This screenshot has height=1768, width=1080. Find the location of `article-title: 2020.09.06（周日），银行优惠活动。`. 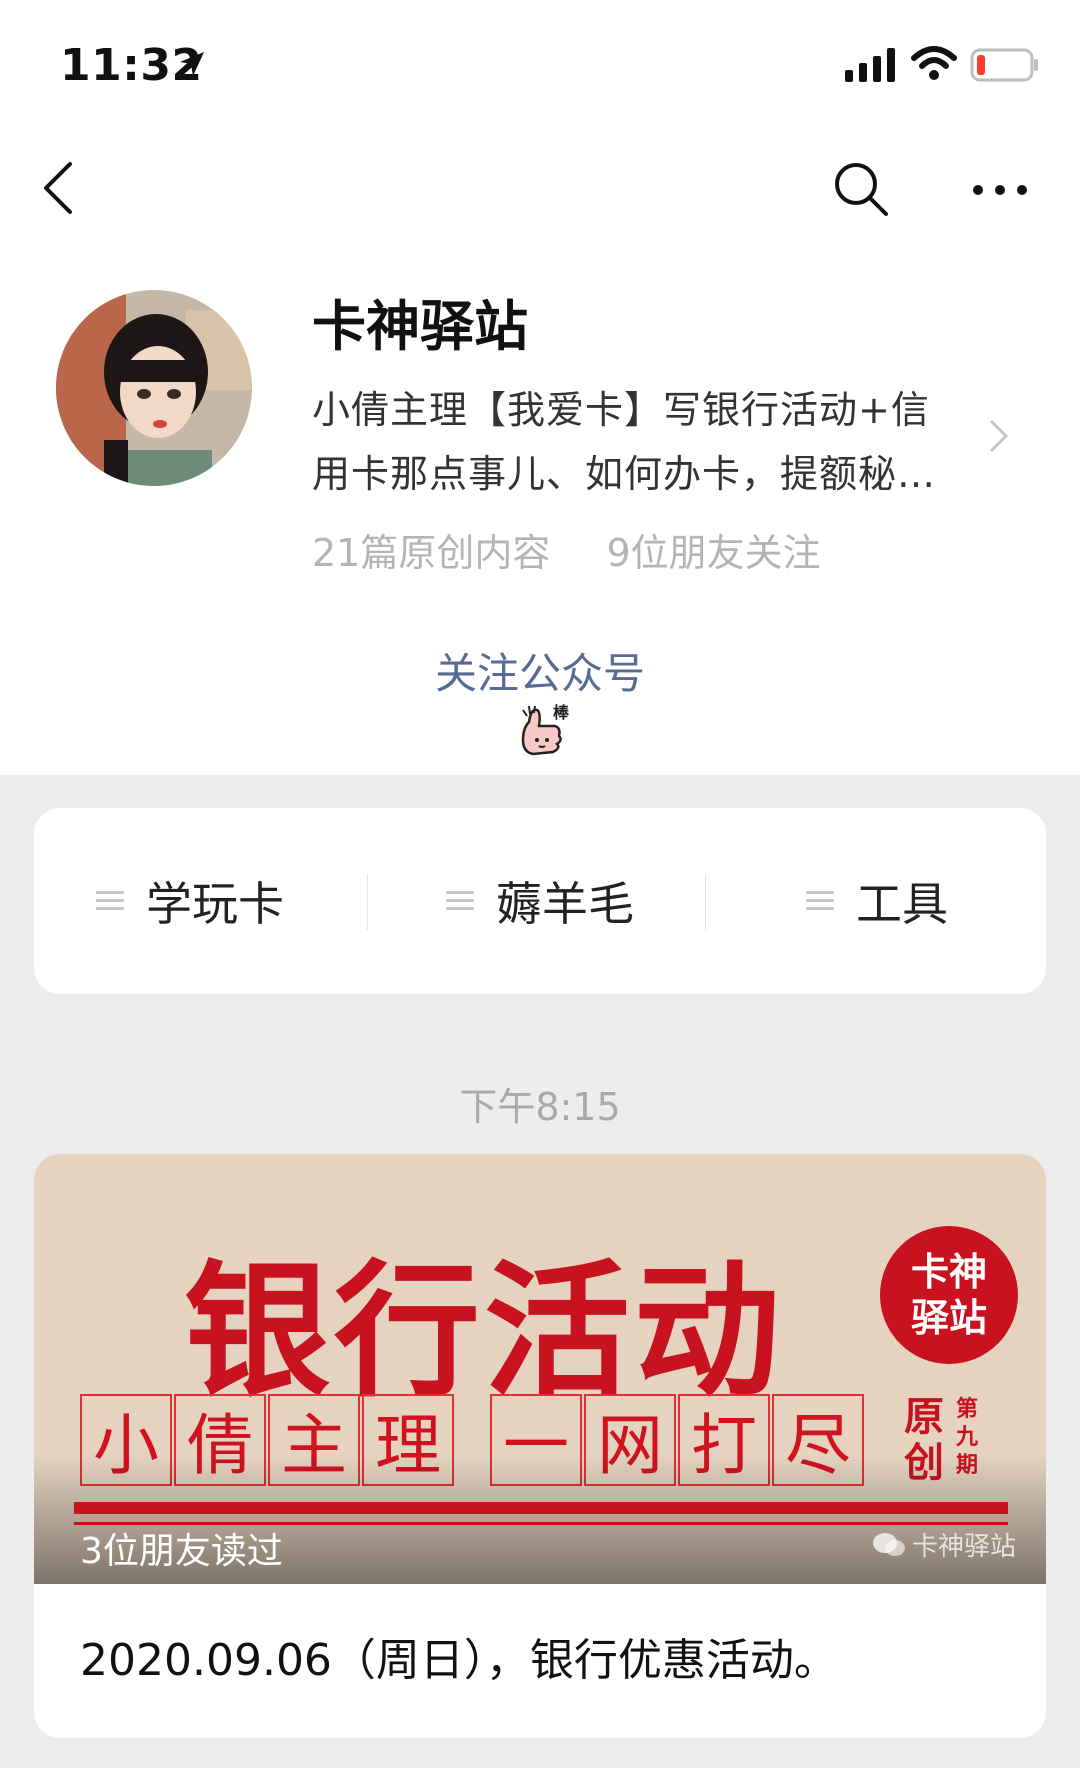

article-title: 2020.09.06（周日），银行优惠活动。 is located at coordinates (459, 1656).